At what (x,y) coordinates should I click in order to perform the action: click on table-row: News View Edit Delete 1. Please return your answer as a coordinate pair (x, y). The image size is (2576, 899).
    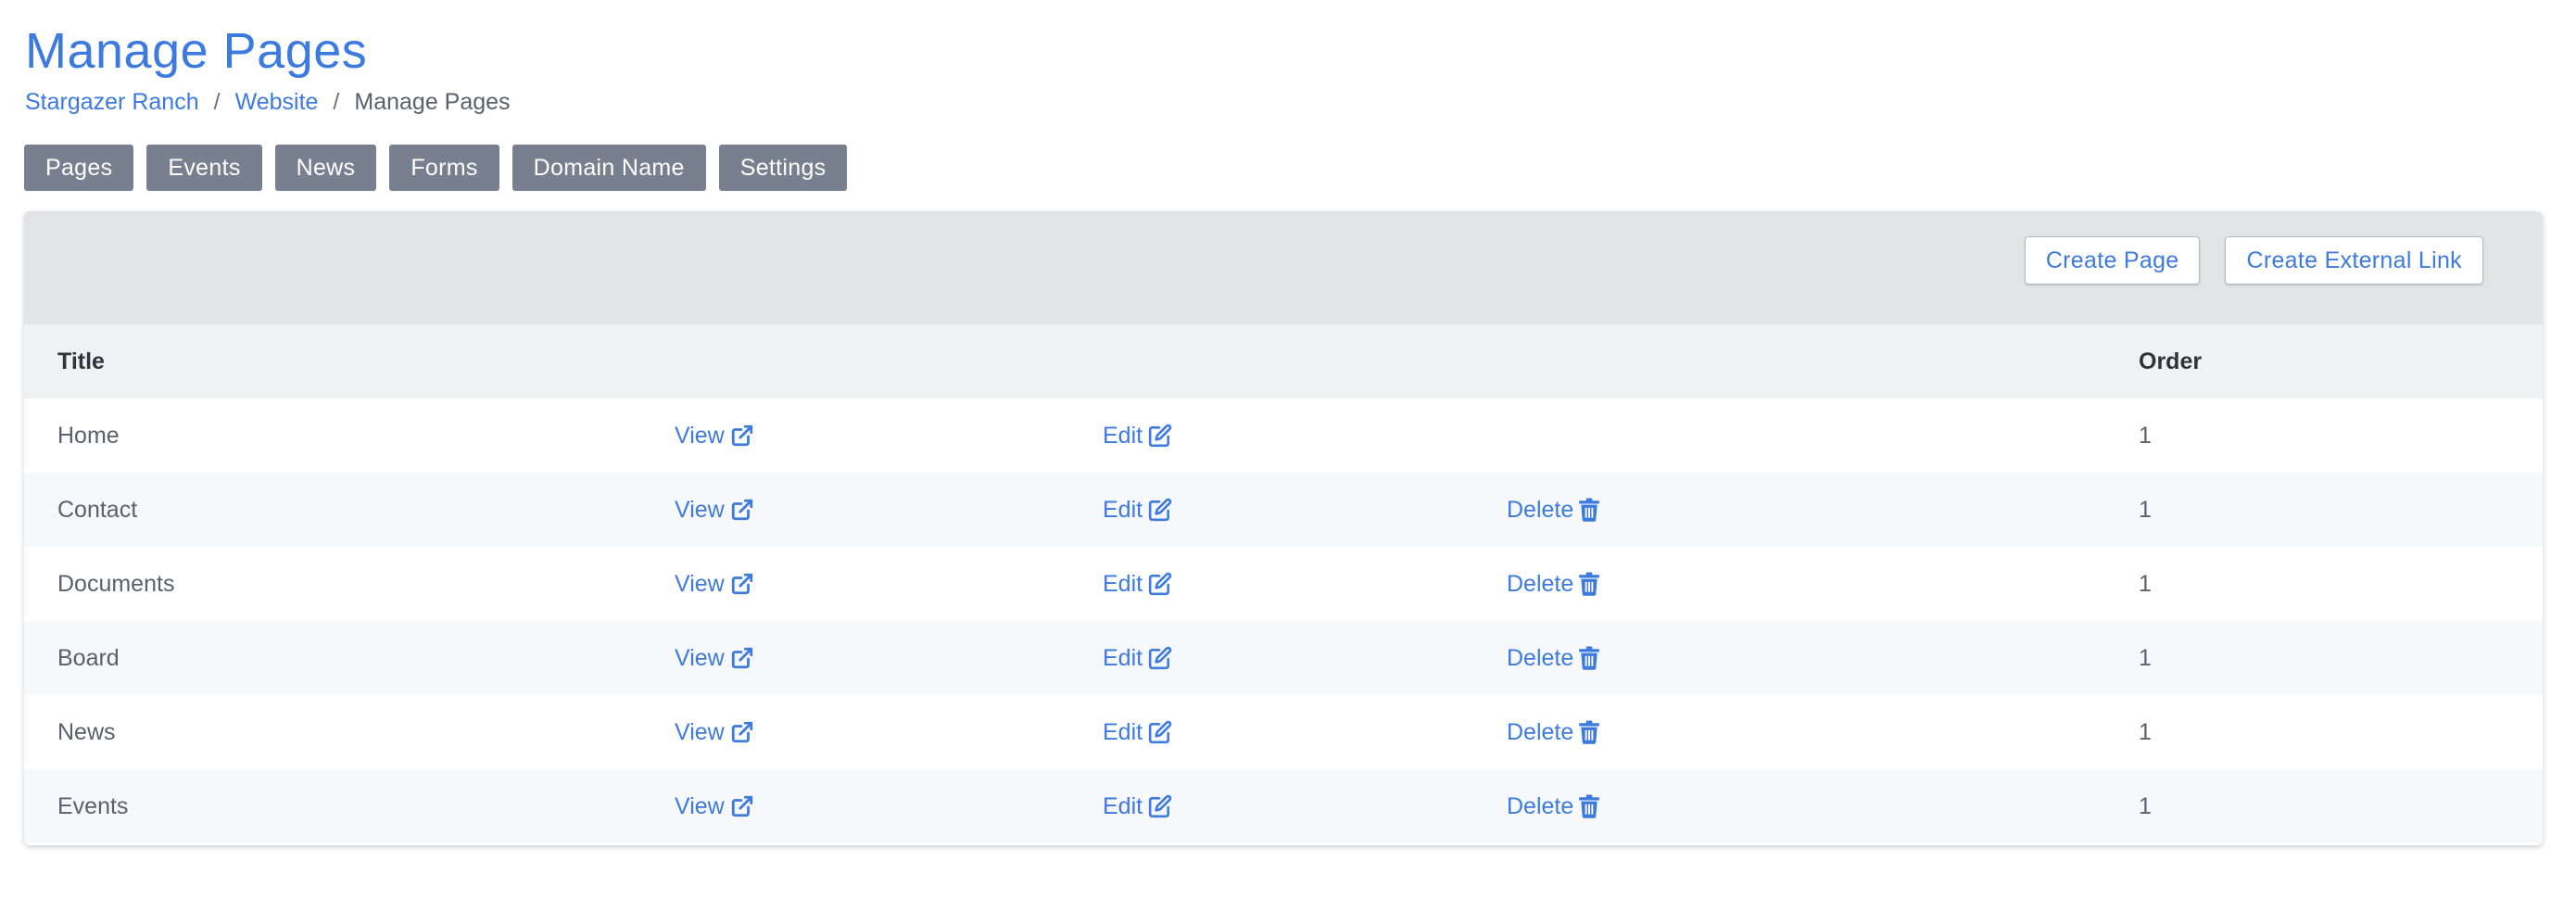
    Looking at the image, I should click on (1283, 732).